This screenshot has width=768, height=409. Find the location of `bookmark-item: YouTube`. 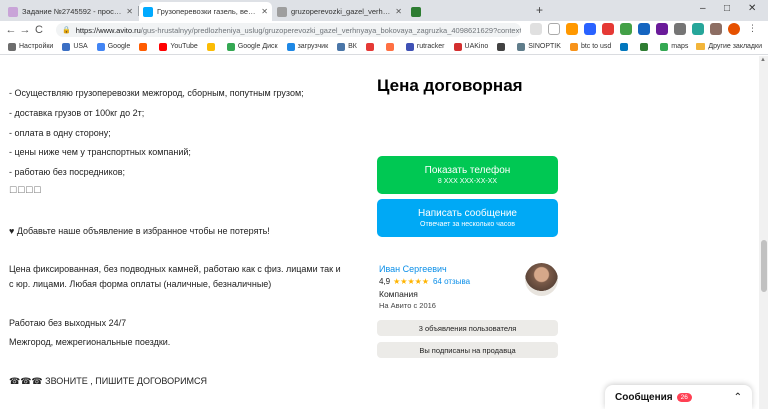

bookmark-item: YouTube is located at coordinates (178, 46).